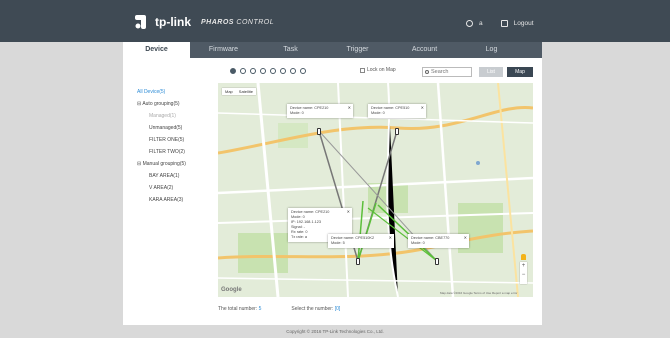 This screenshot has width=670, height=338. I want to click on settings-icon, so click(303, 71).